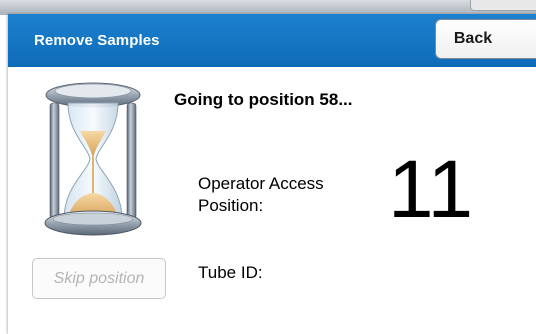  What do you see at coordinates (268, 7) in the screenshot?
I see `background-window-strip` at bounding box center [268, 7].